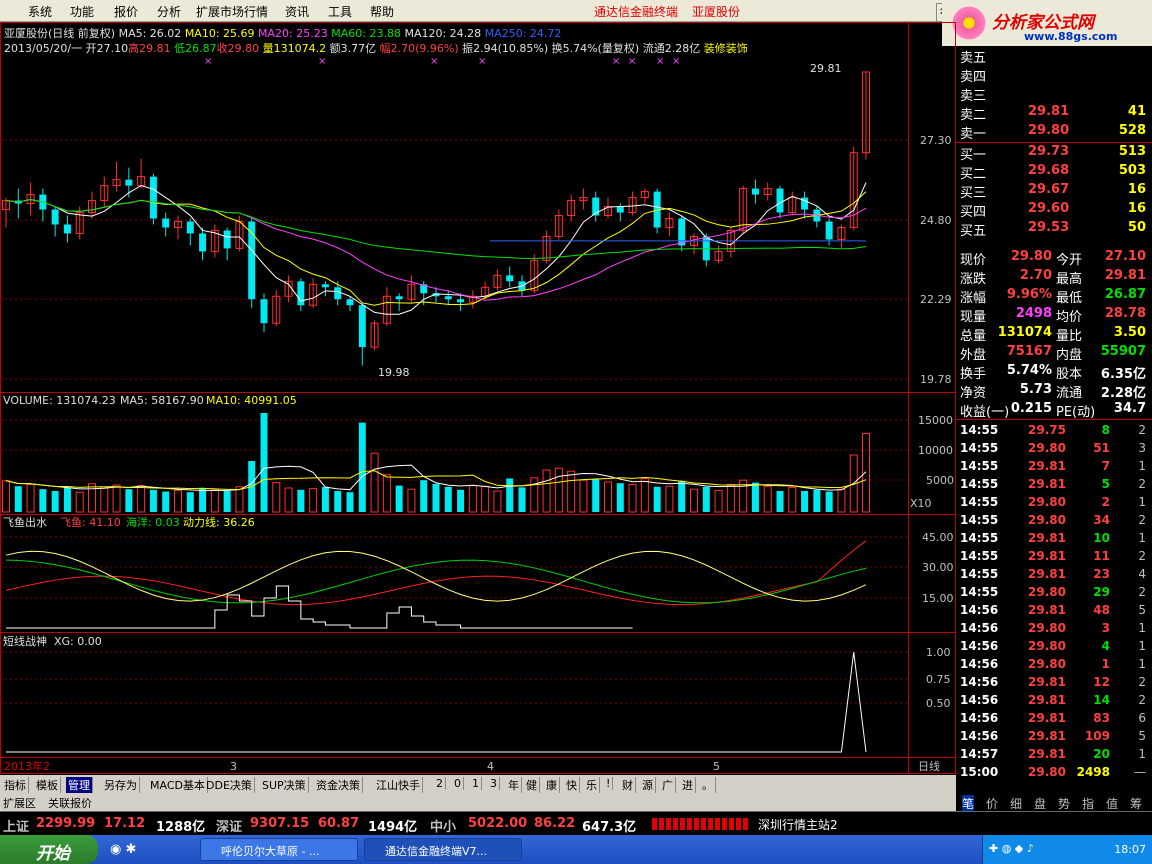 This screenshot has width=1152, height=864. What do you see at coordinates (15, 785) in the screenshot?
I see `bottom-tab: 指标` at bounding box center [15, 785].